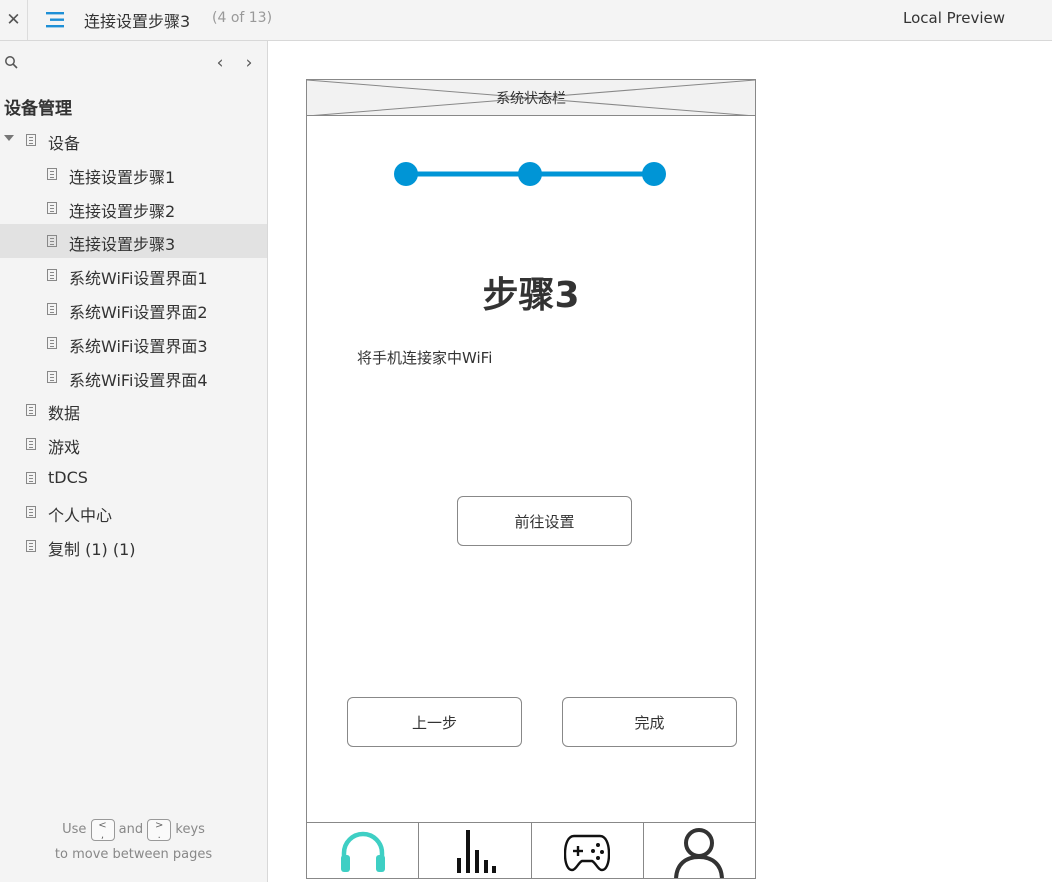  What do you see at coordinates (587, 853) in the screenshot?
I see `gamepad-icon` at bounding box center [587, 853].